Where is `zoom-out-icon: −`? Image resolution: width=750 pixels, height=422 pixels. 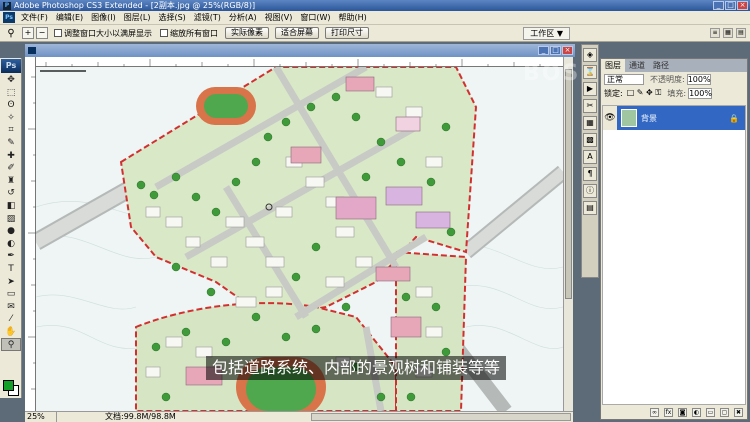 zoom-out-icon: − is located at coordinates (42, 33).